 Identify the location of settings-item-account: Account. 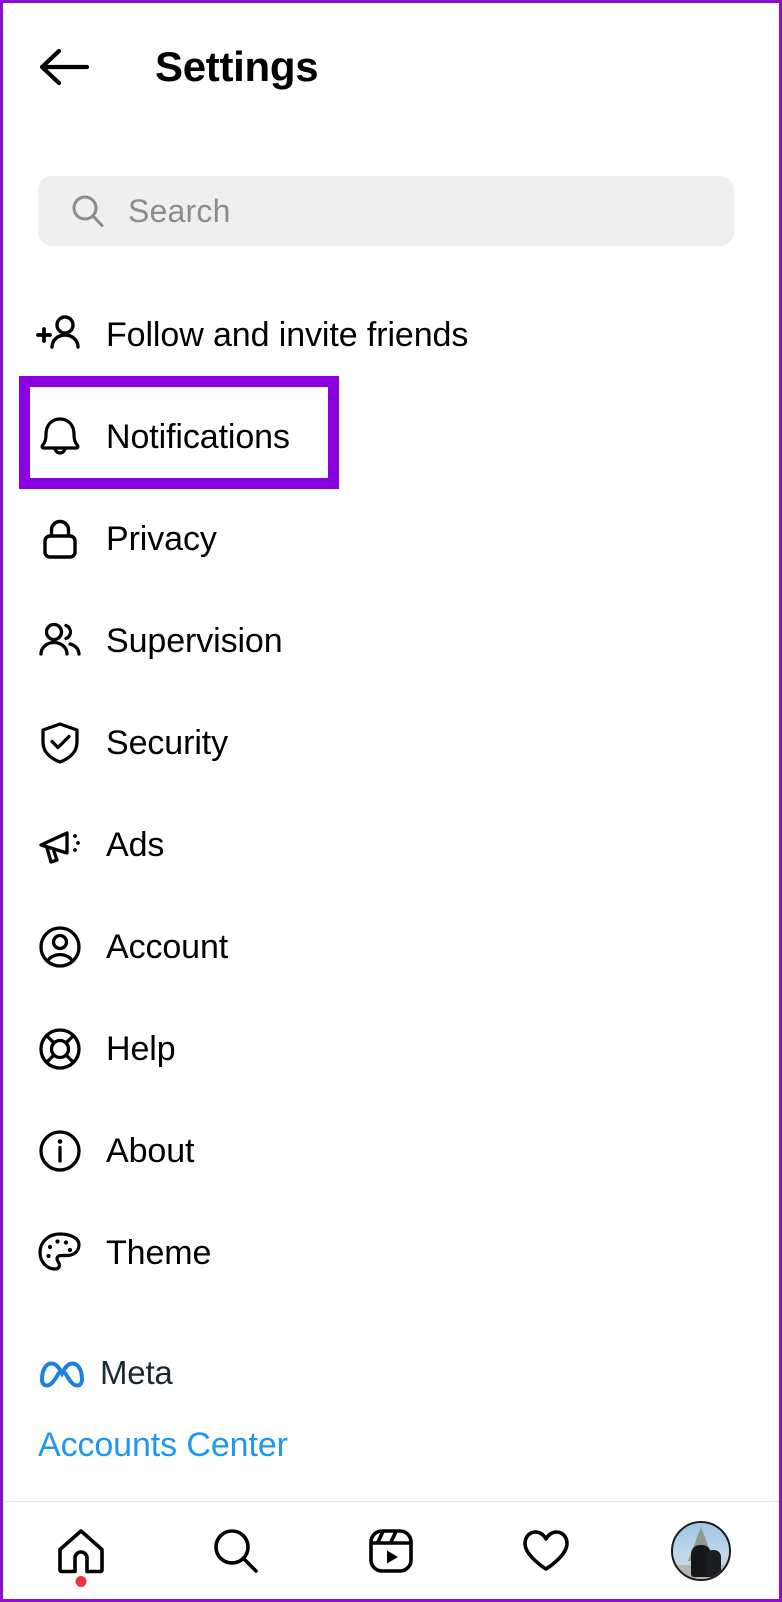
(391, 947).